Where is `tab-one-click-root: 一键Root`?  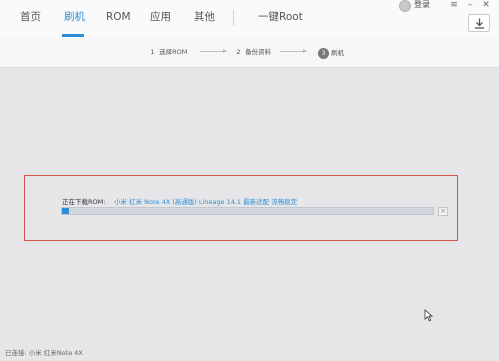 tab-one-click-root: 一键Root is located at coordinates (280, 17).